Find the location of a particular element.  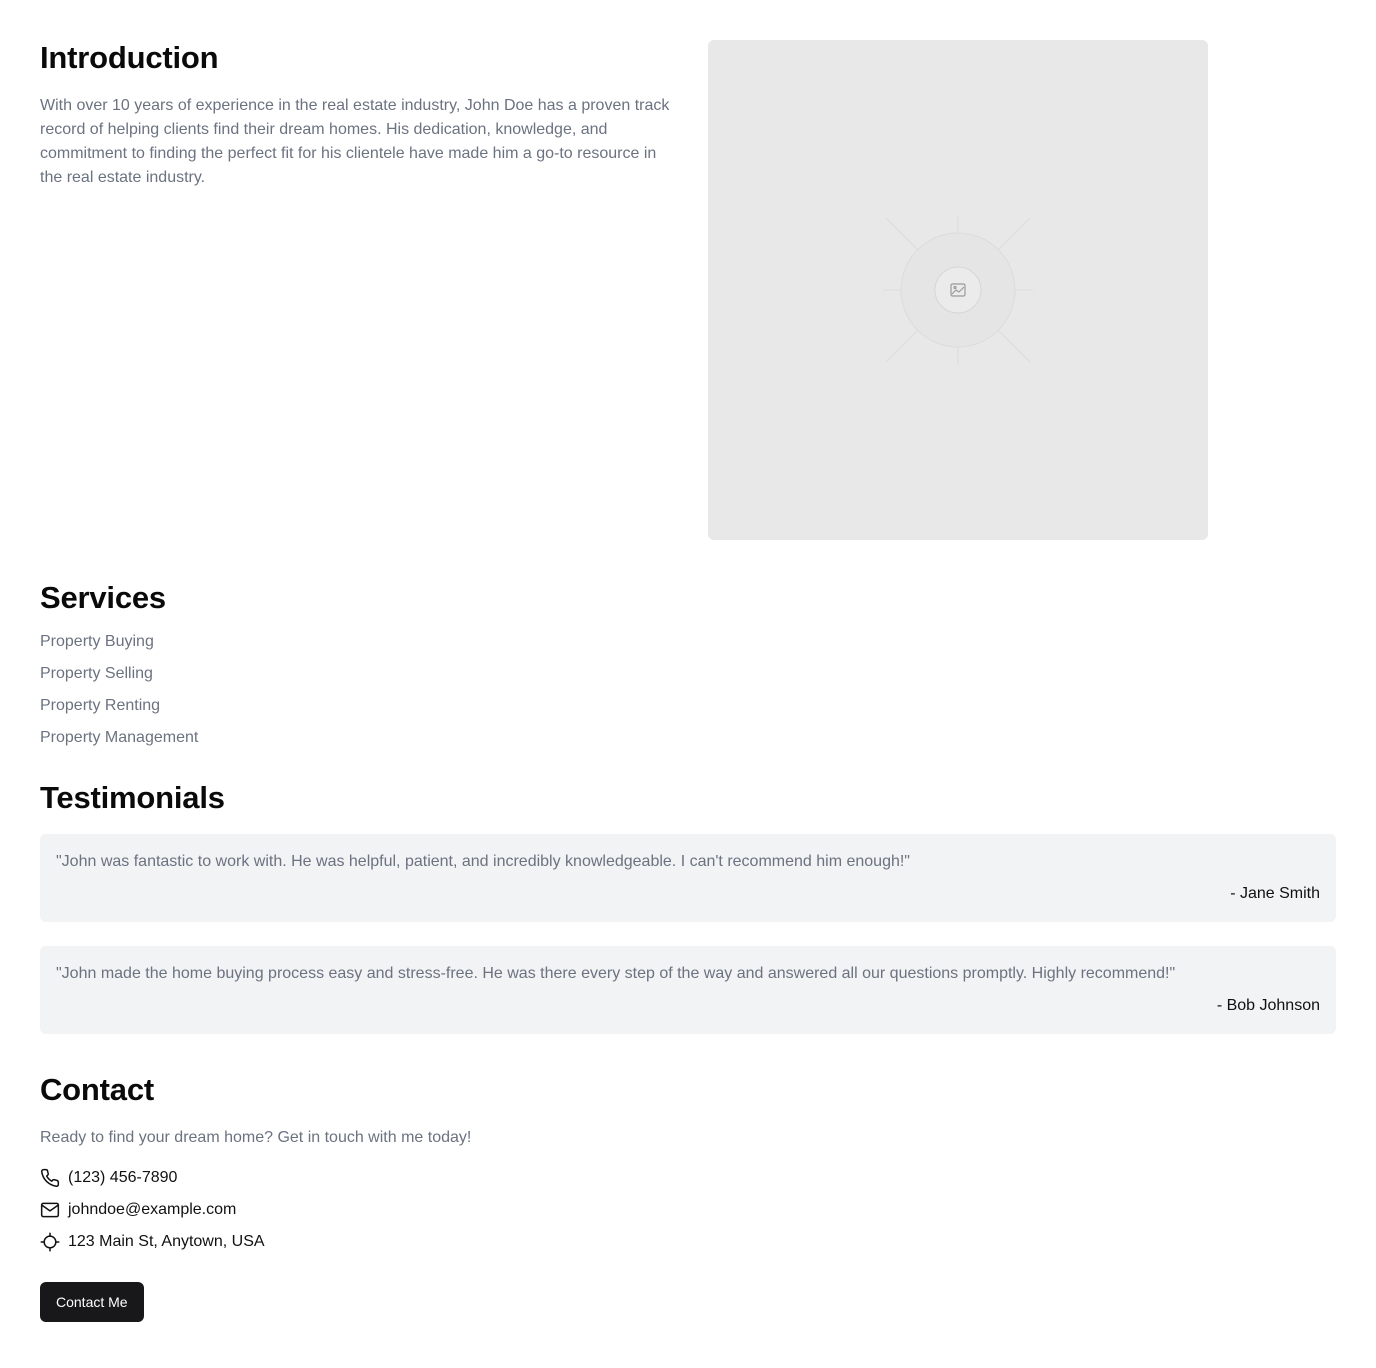

contact-email-text: johndoe@example.com is located at coordinates (152, 1209).